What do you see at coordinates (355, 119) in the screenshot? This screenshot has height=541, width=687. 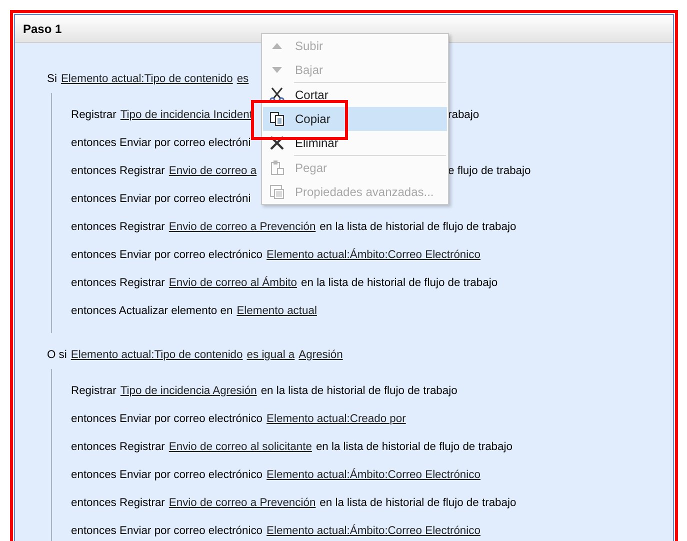 I see `menu-item: Copiar` at bounding box center [355, 119].